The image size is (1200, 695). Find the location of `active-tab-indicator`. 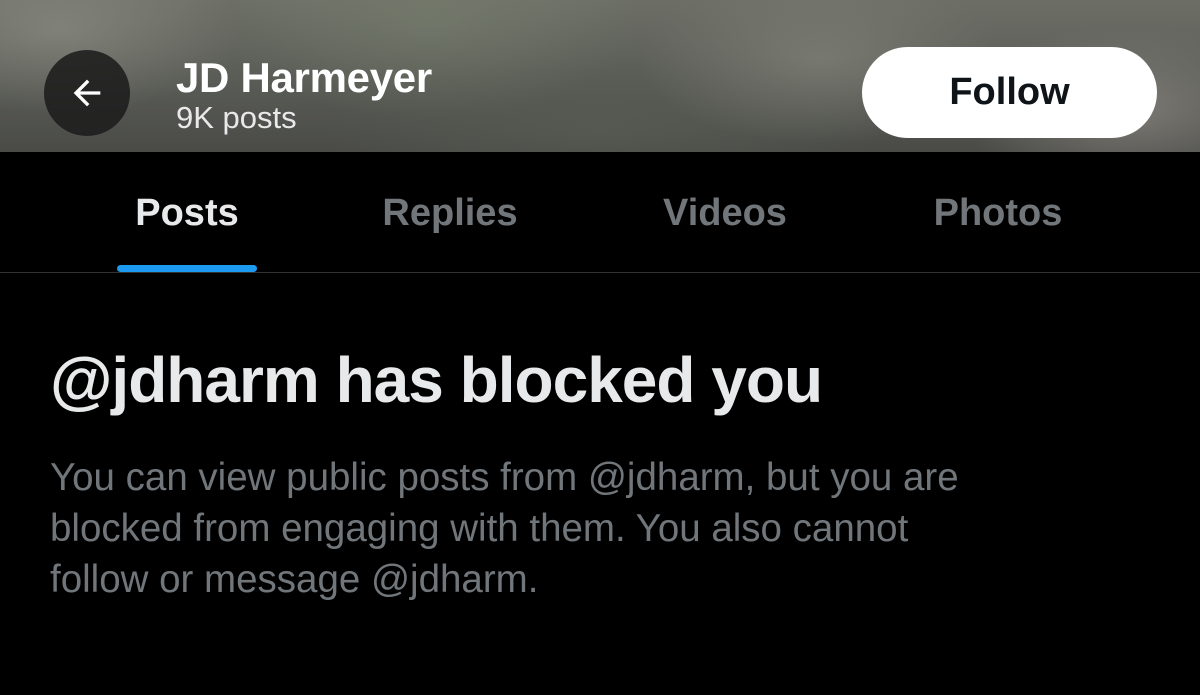

active-tab-indicator is located at coordinates (187, 268).